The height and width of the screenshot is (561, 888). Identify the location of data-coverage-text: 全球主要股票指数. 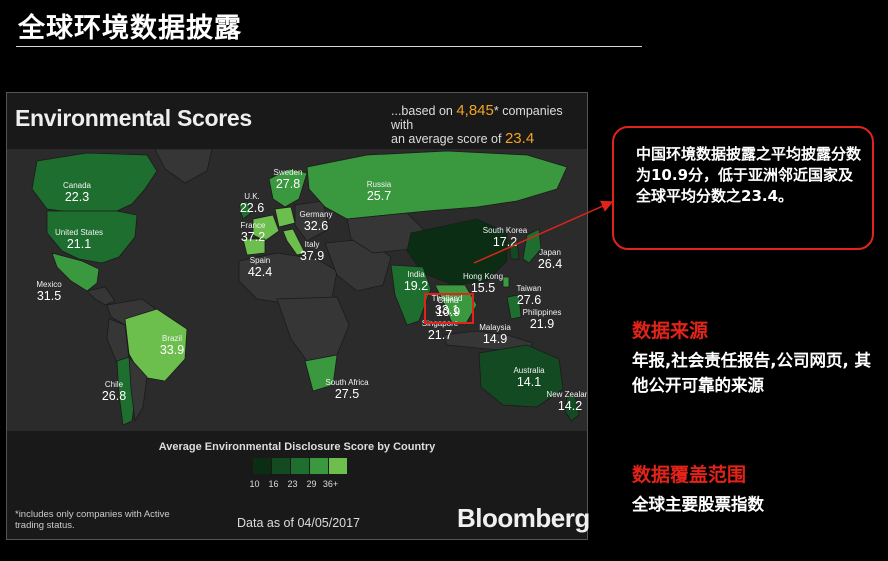
(698, 504).